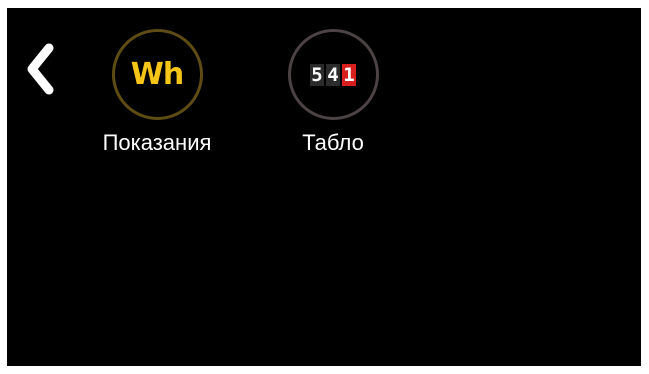 The image size is (649, 374). I want to click on counter-digit: 5, so click(317, 74).